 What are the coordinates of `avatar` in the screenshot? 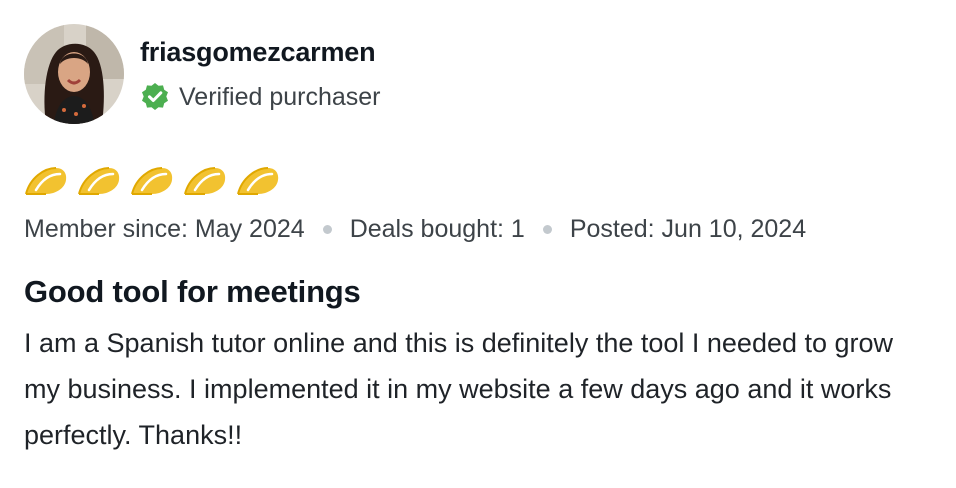 It's located at (74, 74).